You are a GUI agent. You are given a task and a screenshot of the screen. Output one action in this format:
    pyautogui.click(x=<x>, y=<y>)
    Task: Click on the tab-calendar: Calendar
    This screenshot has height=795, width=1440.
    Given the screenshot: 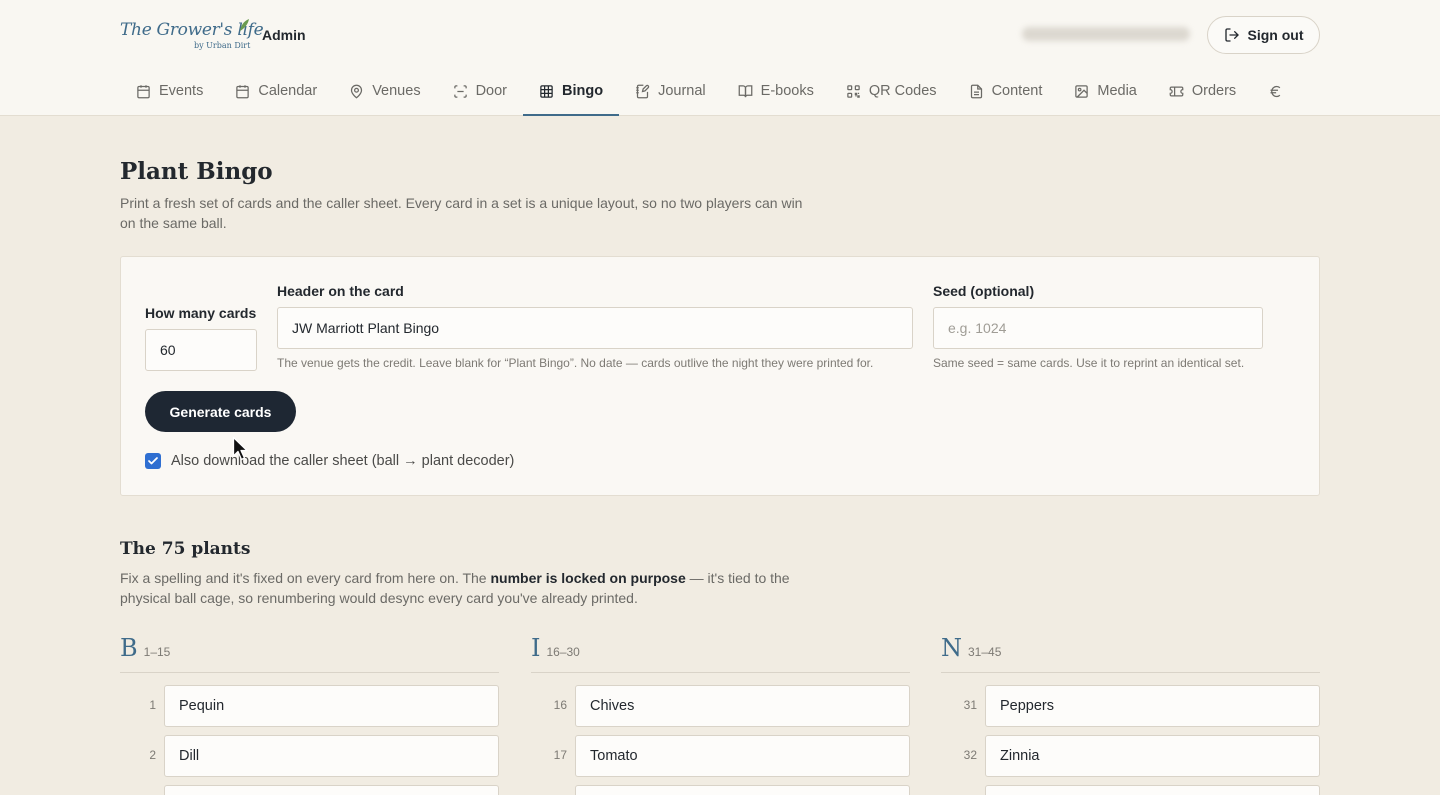 What is the action you would take?
    pyautogui.click(x=276, y=92)
    